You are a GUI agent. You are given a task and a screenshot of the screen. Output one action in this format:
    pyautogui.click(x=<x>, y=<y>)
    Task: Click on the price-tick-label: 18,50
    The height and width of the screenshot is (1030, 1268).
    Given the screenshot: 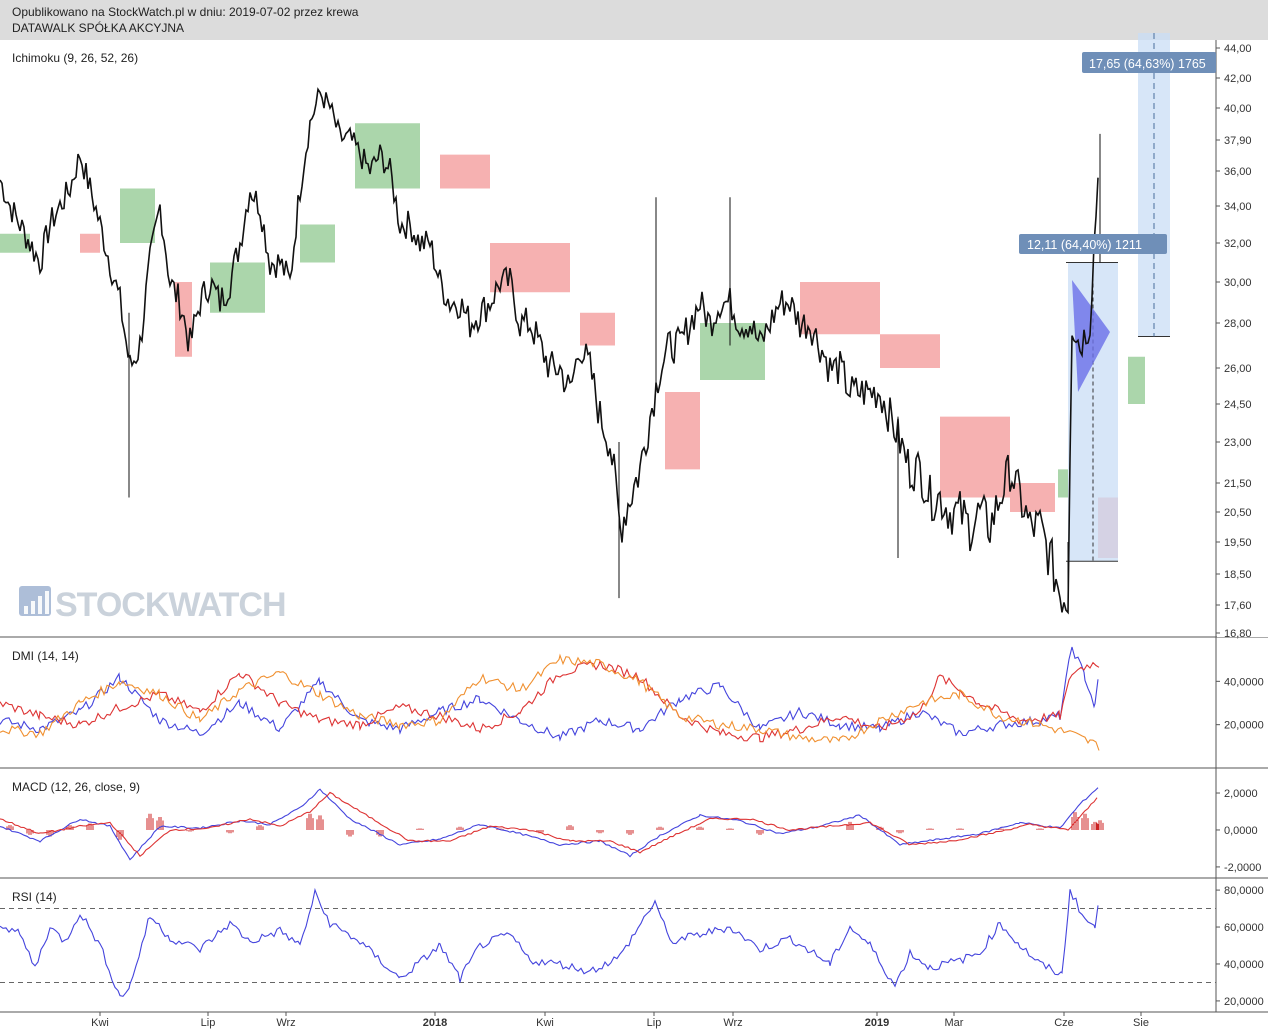 What is the action you would take?
    pyautogui.click(x=1238, y=575)
    